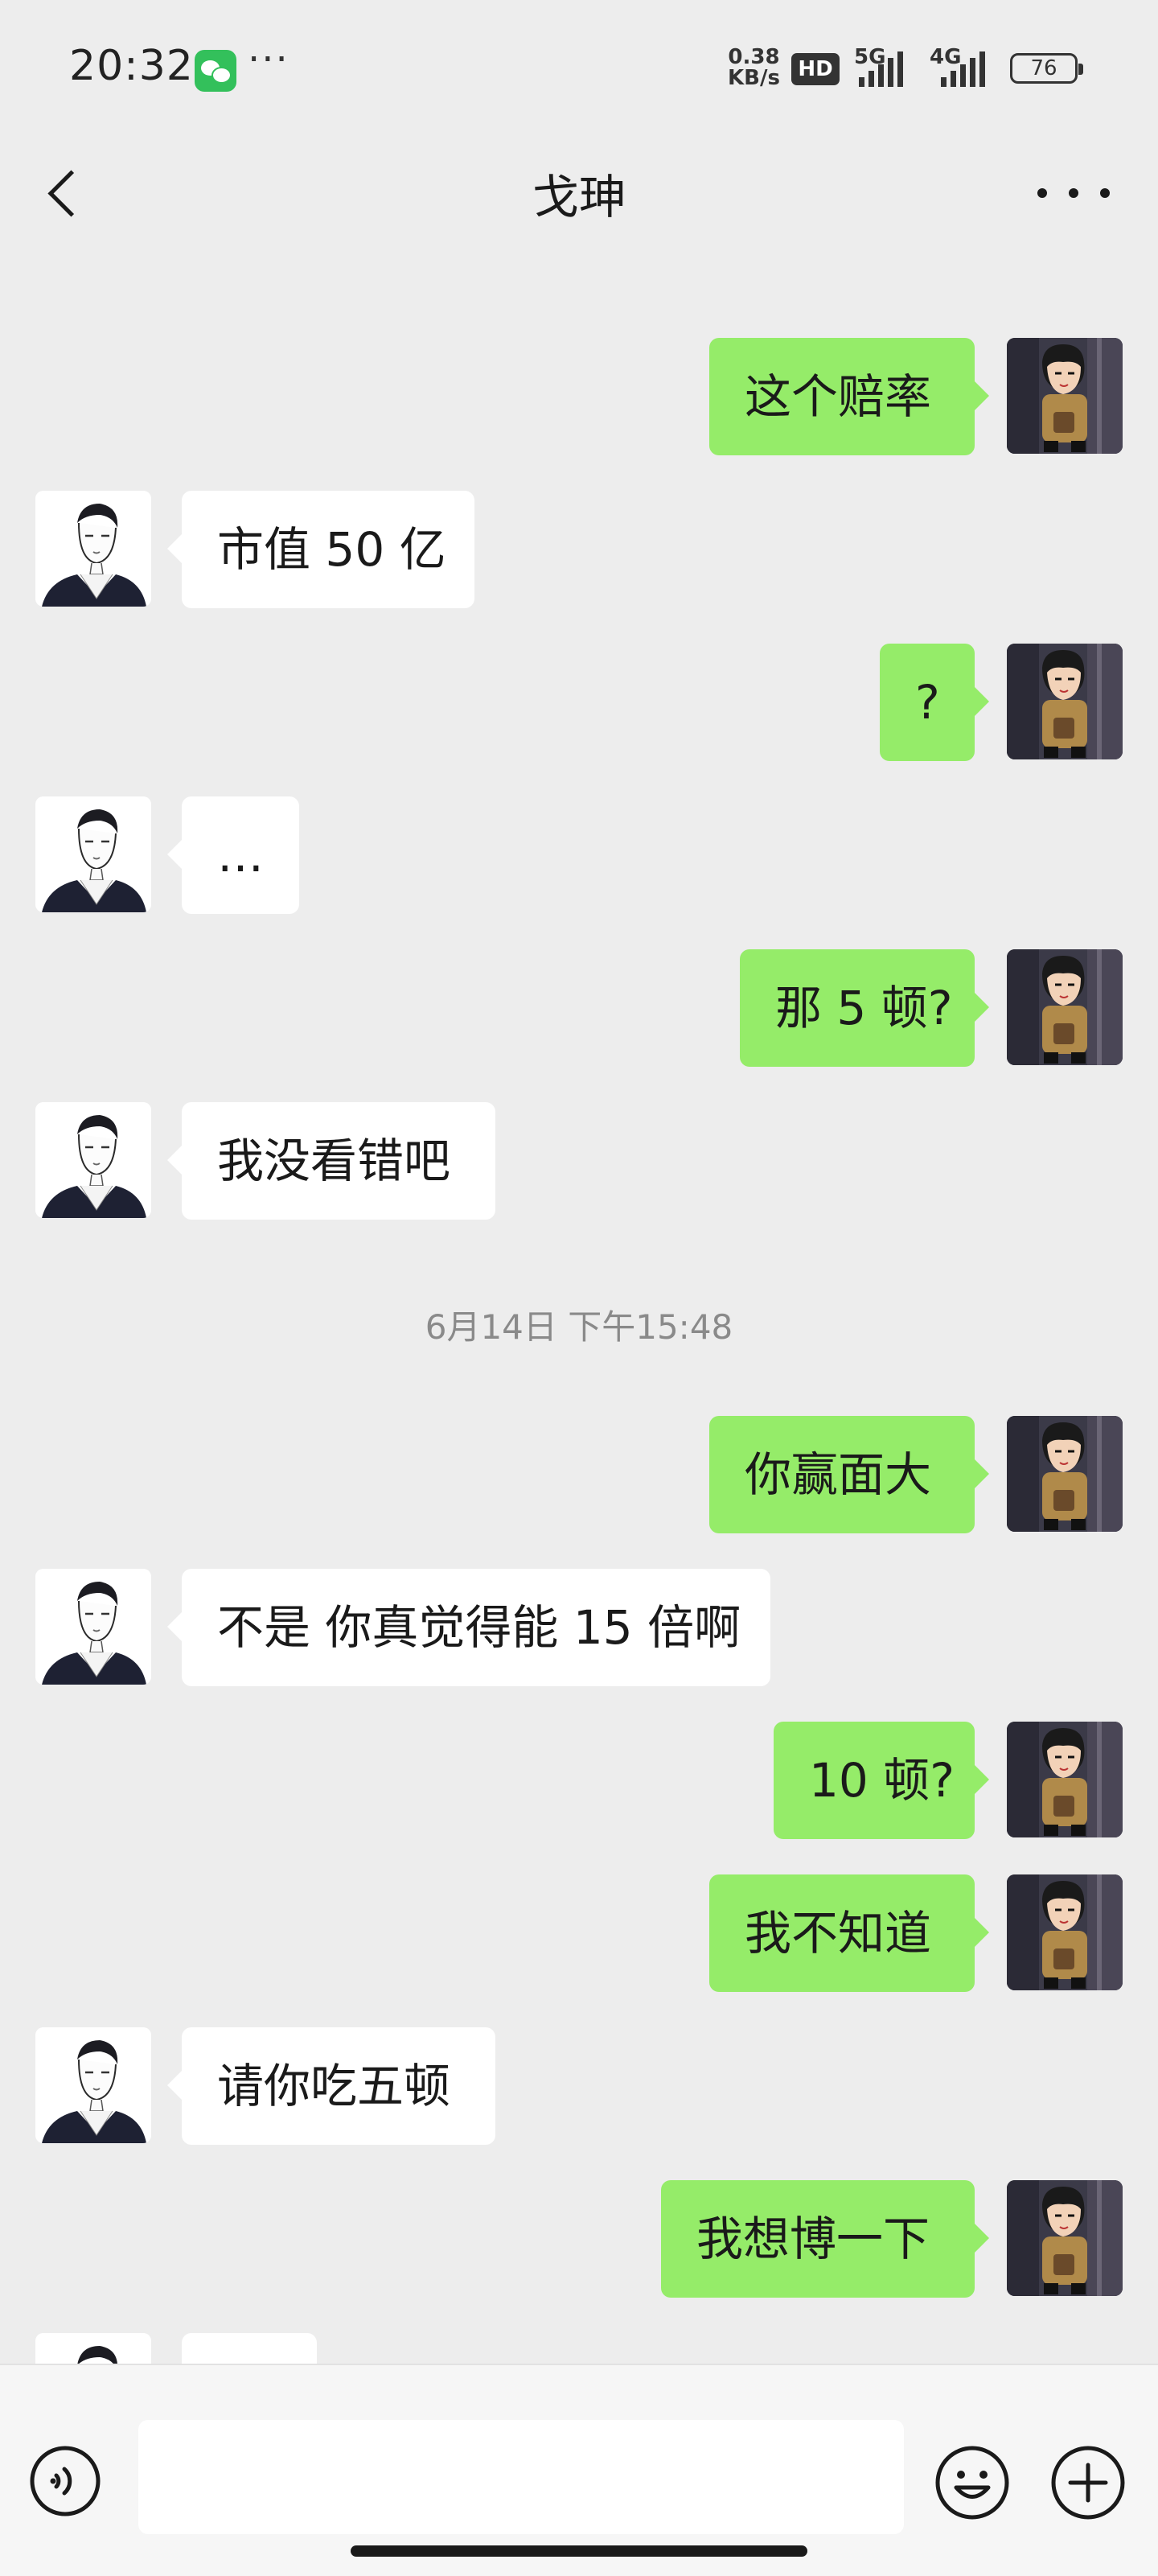  Describe the element at coordinates (1046, 68) in the screenshot. I see `battery-icon: 76` at that location.